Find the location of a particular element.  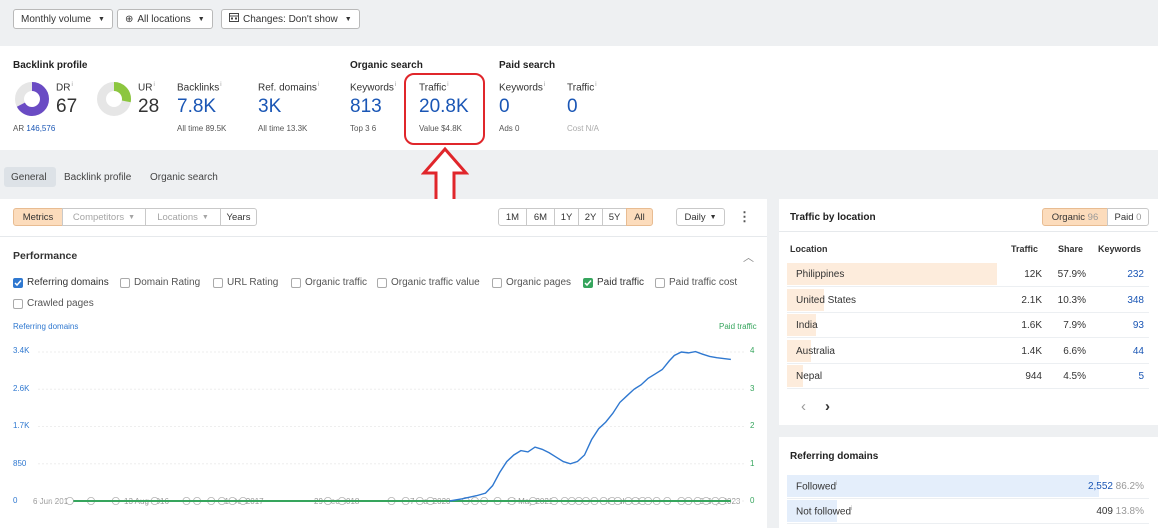

interval-dropdown: Daily ▼ is located at coordinates (700, 217).